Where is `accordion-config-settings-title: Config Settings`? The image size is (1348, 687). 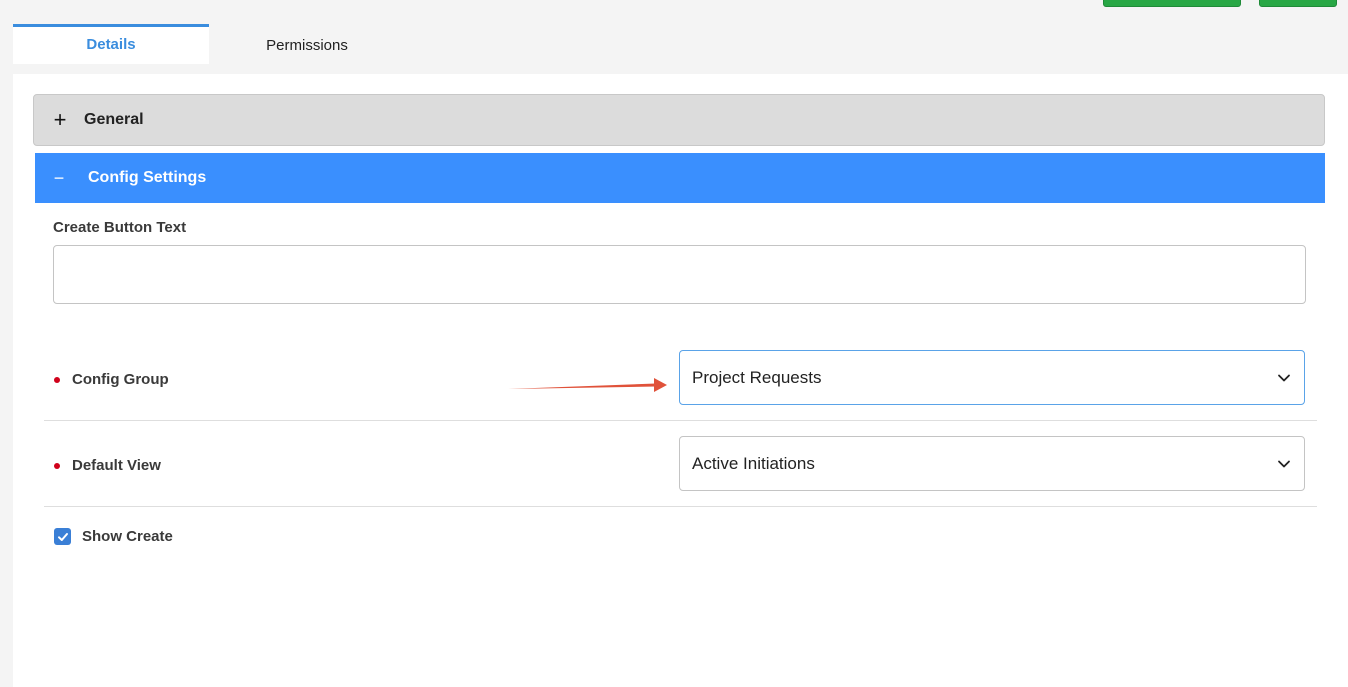
accordion-config-settings-title: Config Settings is located at coordinates (147, 177).